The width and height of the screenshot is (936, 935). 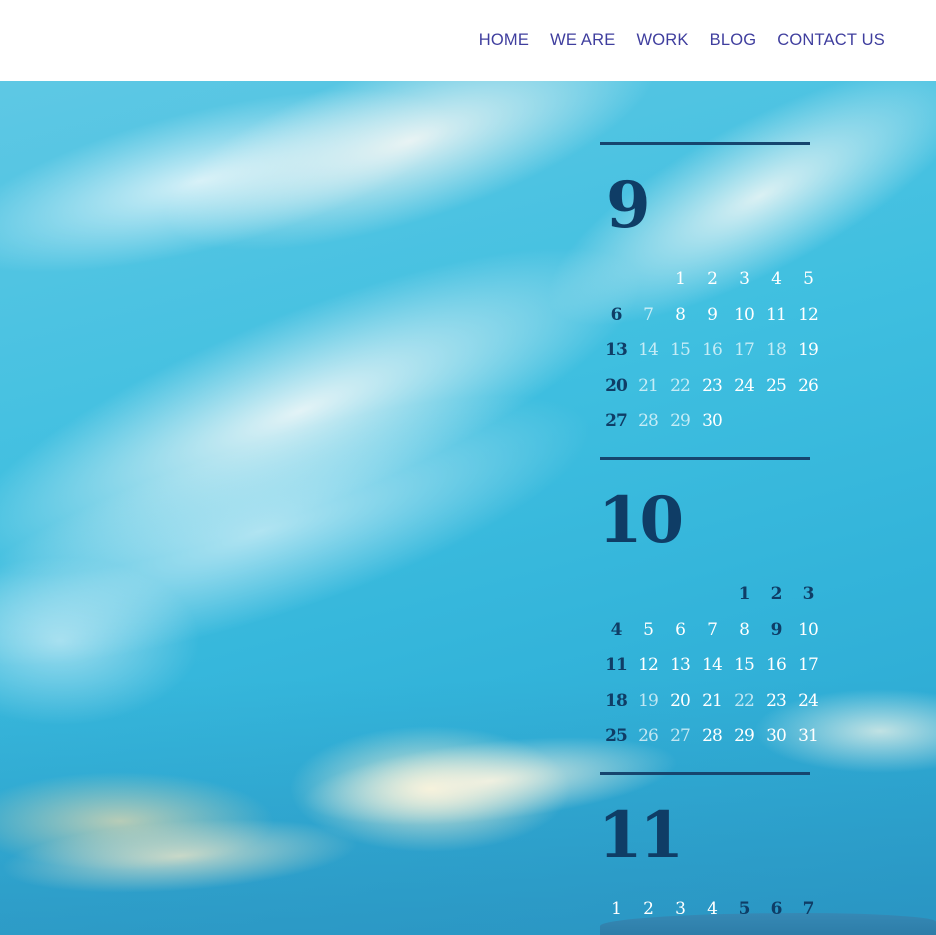 What do you see at coordinates (468, 40) in the screenshot?
I see `site-header: HOME WE ARE WORK BLOG CONTACT US` at bounding box center [468, 40].